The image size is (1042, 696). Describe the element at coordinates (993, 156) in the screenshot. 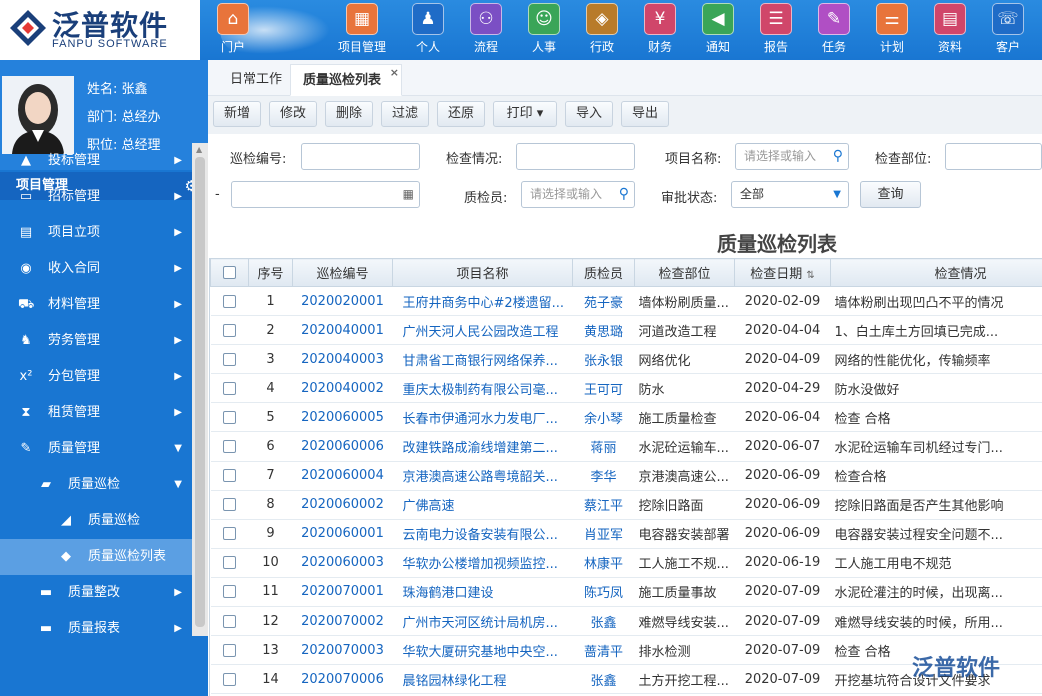

I see `check-part-input` at that location.